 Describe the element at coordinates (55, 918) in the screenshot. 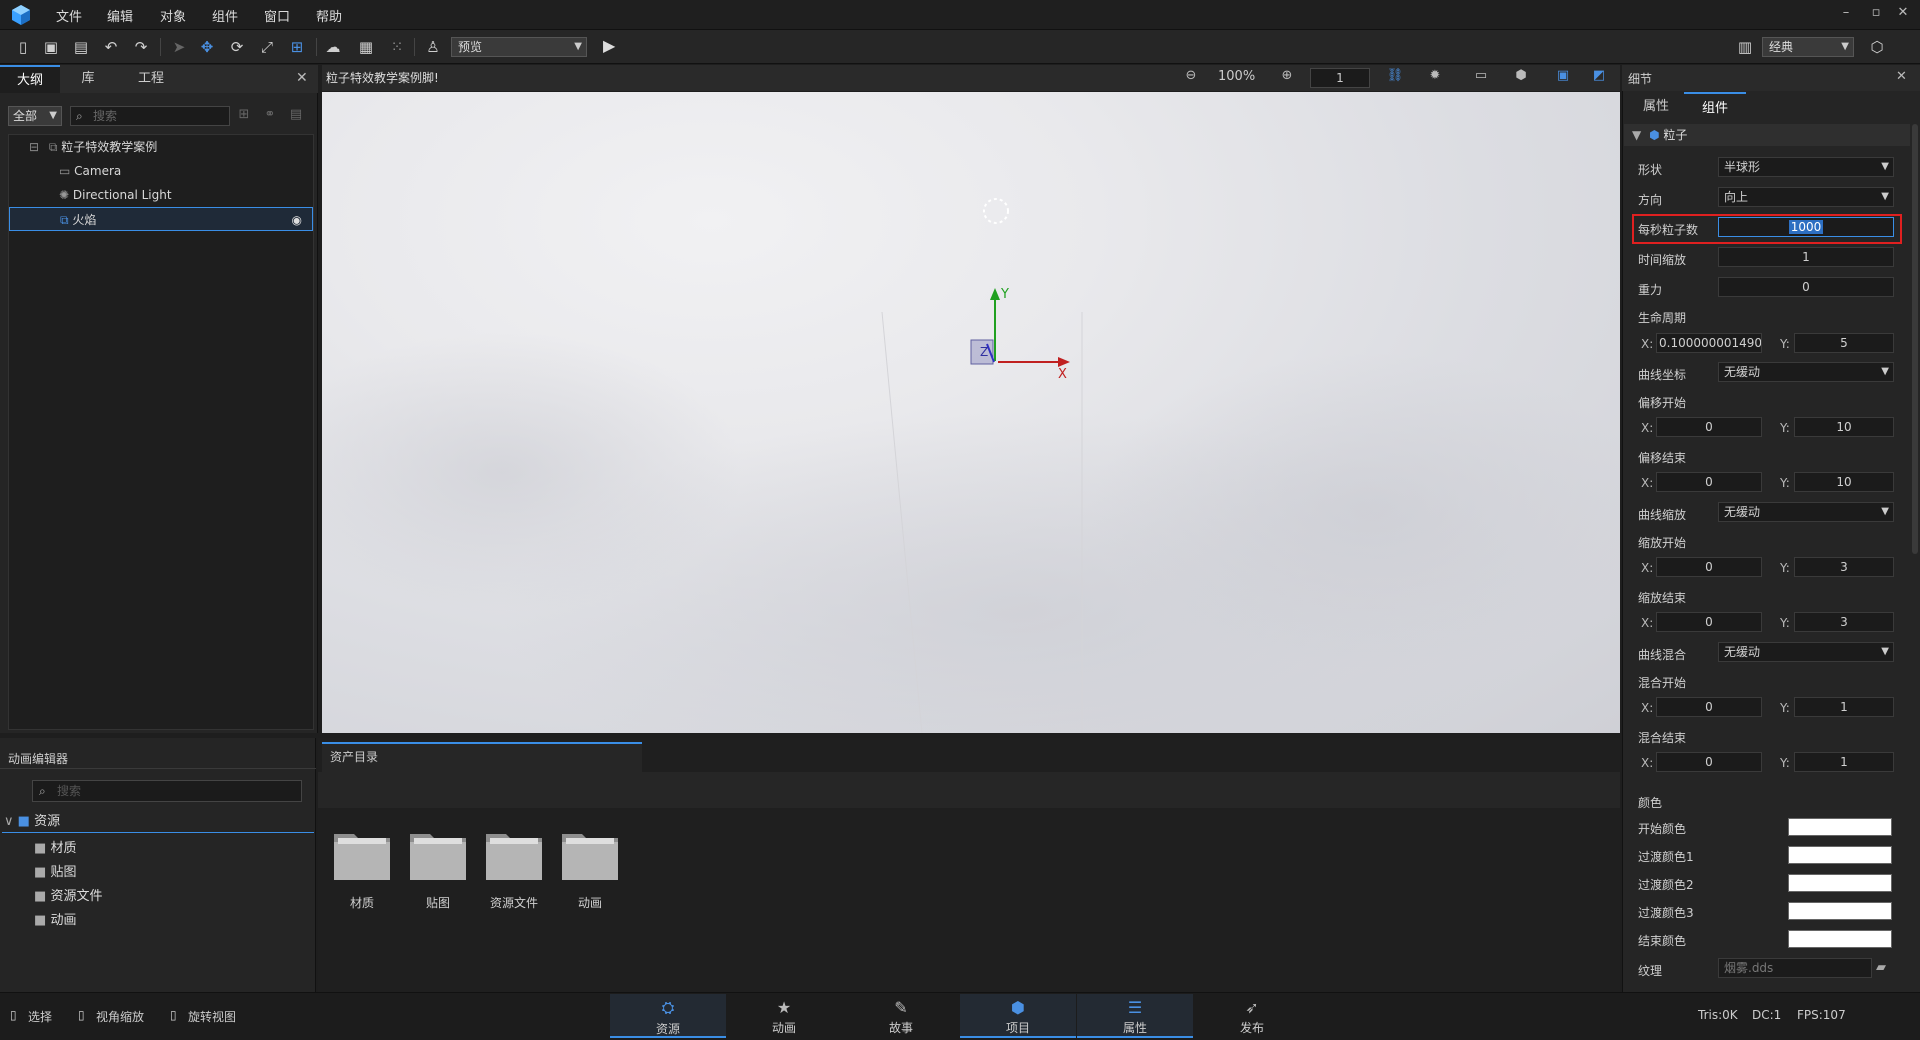

I see `resource-item-animation: ■ 动画` at that location.